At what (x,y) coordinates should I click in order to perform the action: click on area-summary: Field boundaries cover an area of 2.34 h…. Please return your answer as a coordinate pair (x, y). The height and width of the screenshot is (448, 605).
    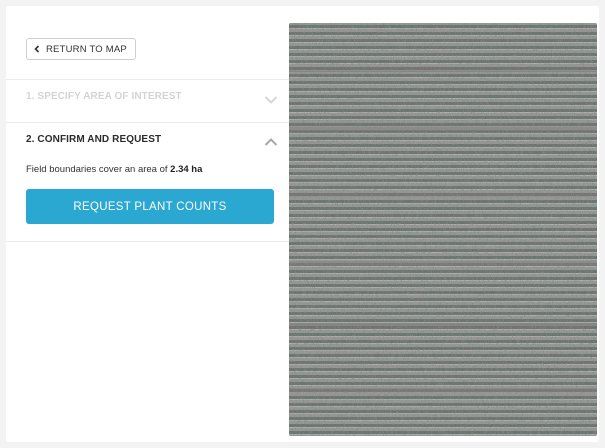
    Looking at the image, I should click on (114, 169).